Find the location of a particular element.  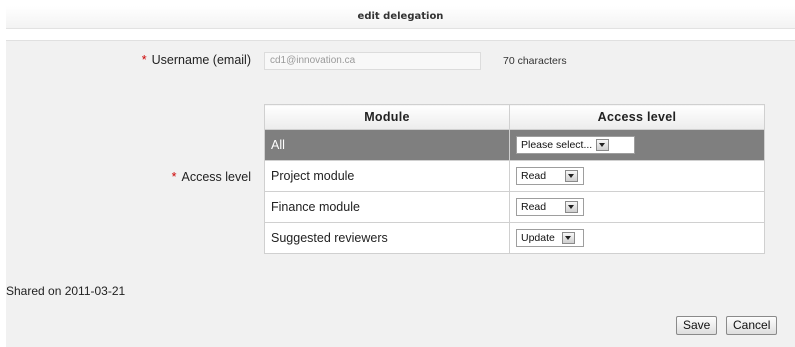

access-level-select-reviewers: Update is located at coordinates (550, 238).